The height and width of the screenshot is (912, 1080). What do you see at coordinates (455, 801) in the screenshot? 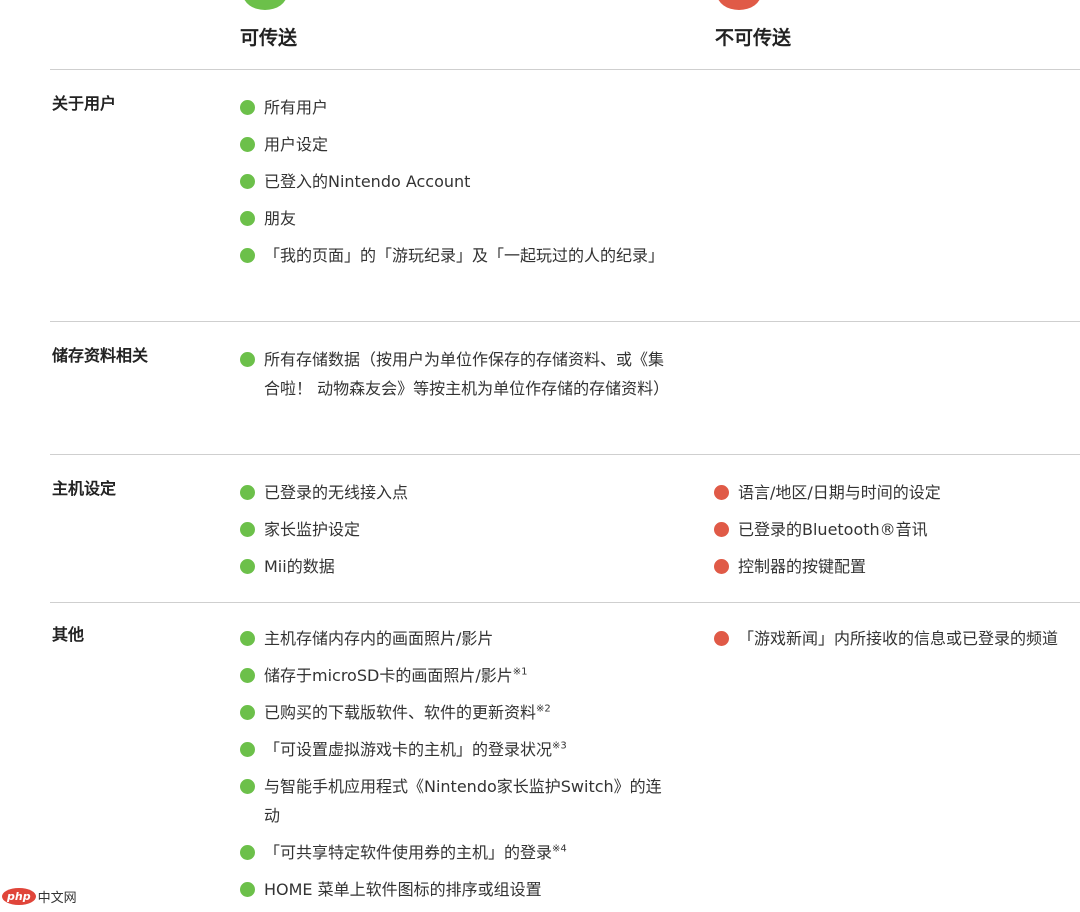
I see `list-item: 与智能手机应用程式《Nintendo家长监护Switch》的连动` at bounding box center [455, 801].